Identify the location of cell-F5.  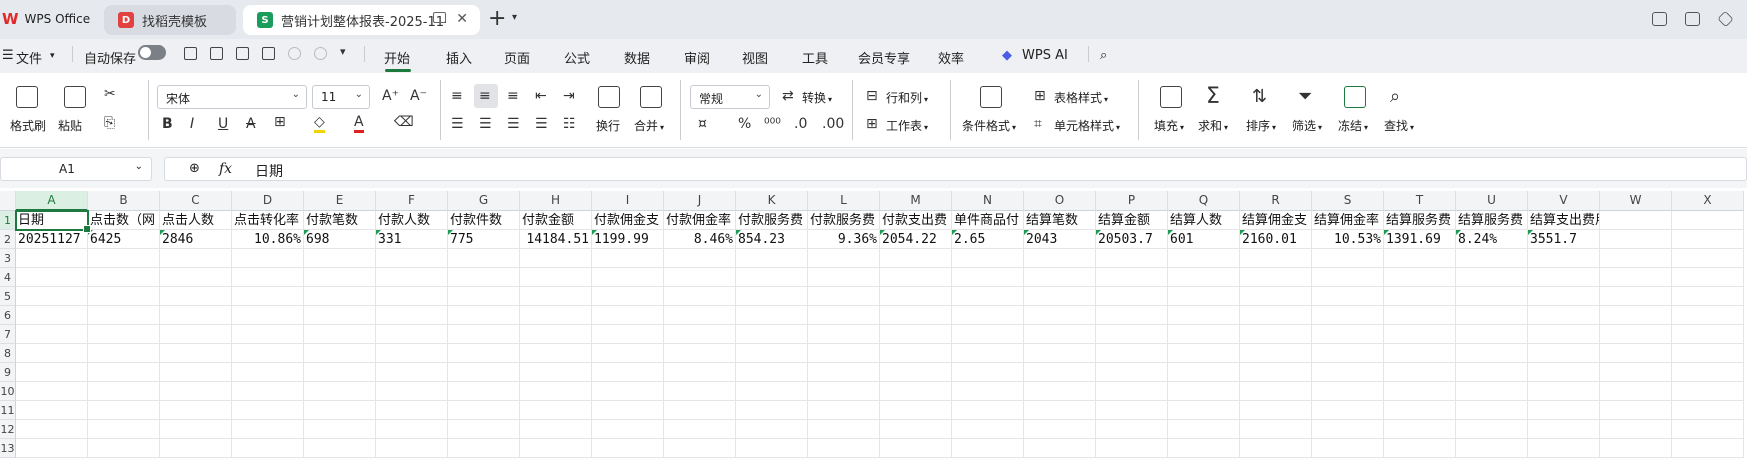
(412, 296).